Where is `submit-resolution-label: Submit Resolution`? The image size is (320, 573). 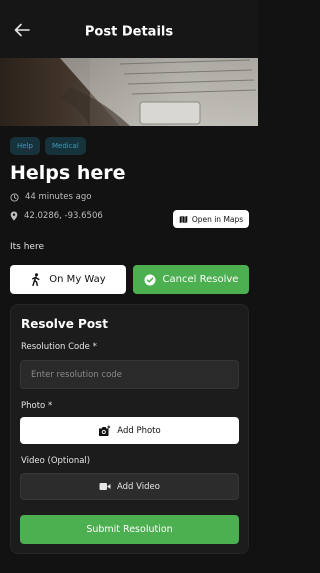 submit-resolution-label: Submit Resolution is located at coordinates (129, 529).